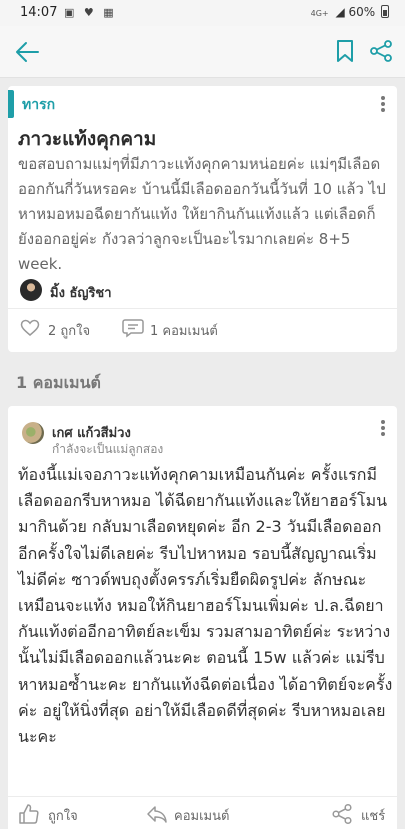  What do you see at coordinates (202, 52) in the screenshot?
I see `app-bar` at bounding box center [202, 52].